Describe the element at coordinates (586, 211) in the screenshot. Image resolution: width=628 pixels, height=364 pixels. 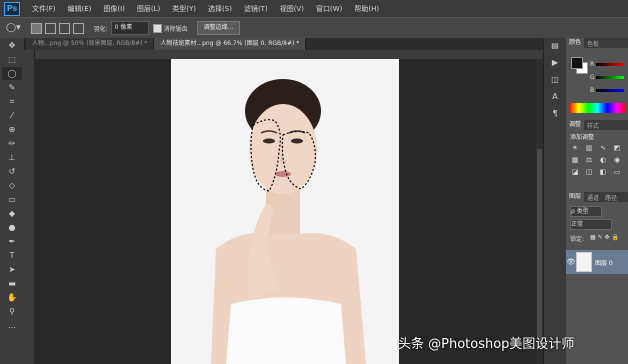
I see `layer-kind-filter: ρ 类型` at that location.